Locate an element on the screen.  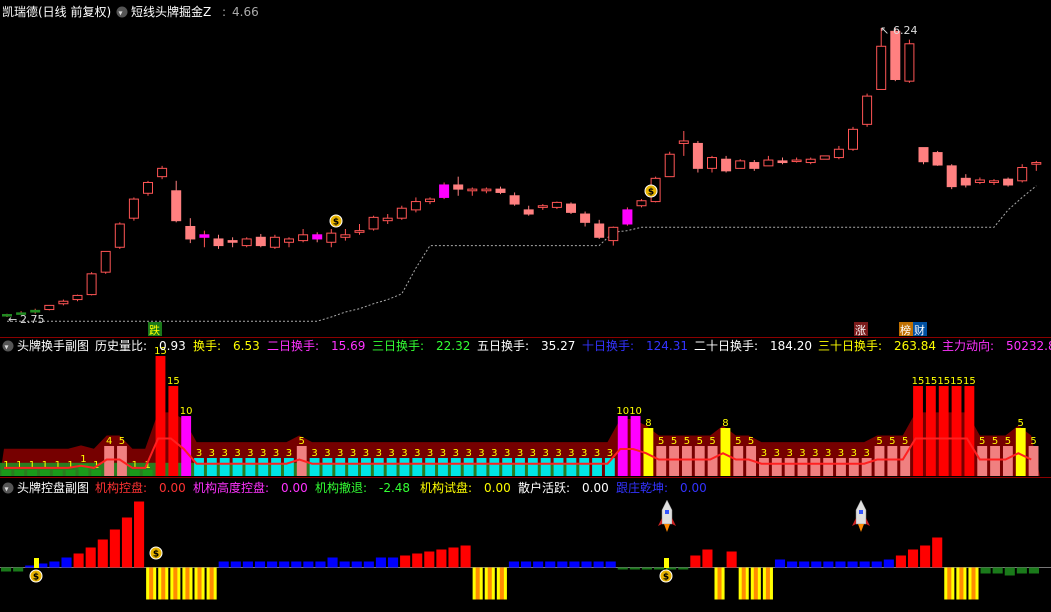
panel2-item-value: 35.27 is located at coordinates (558, 346).